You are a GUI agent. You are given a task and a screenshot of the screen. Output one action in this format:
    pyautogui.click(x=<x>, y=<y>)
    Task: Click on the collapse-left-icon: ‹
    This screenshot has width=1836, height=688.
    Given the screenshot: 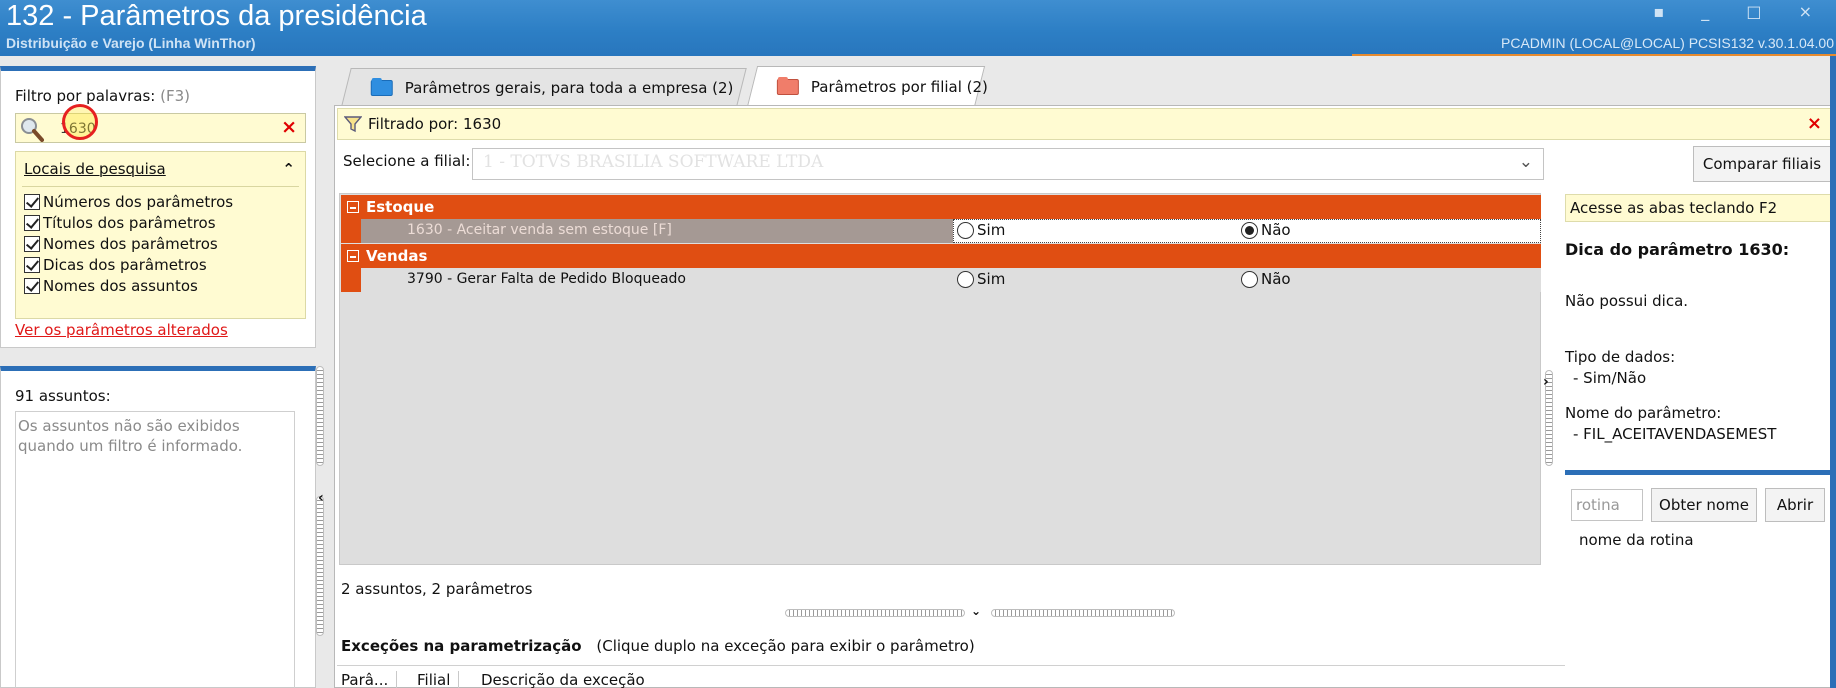 What is the action you would take?
    pyautogui.click(x=321, y=498)
    